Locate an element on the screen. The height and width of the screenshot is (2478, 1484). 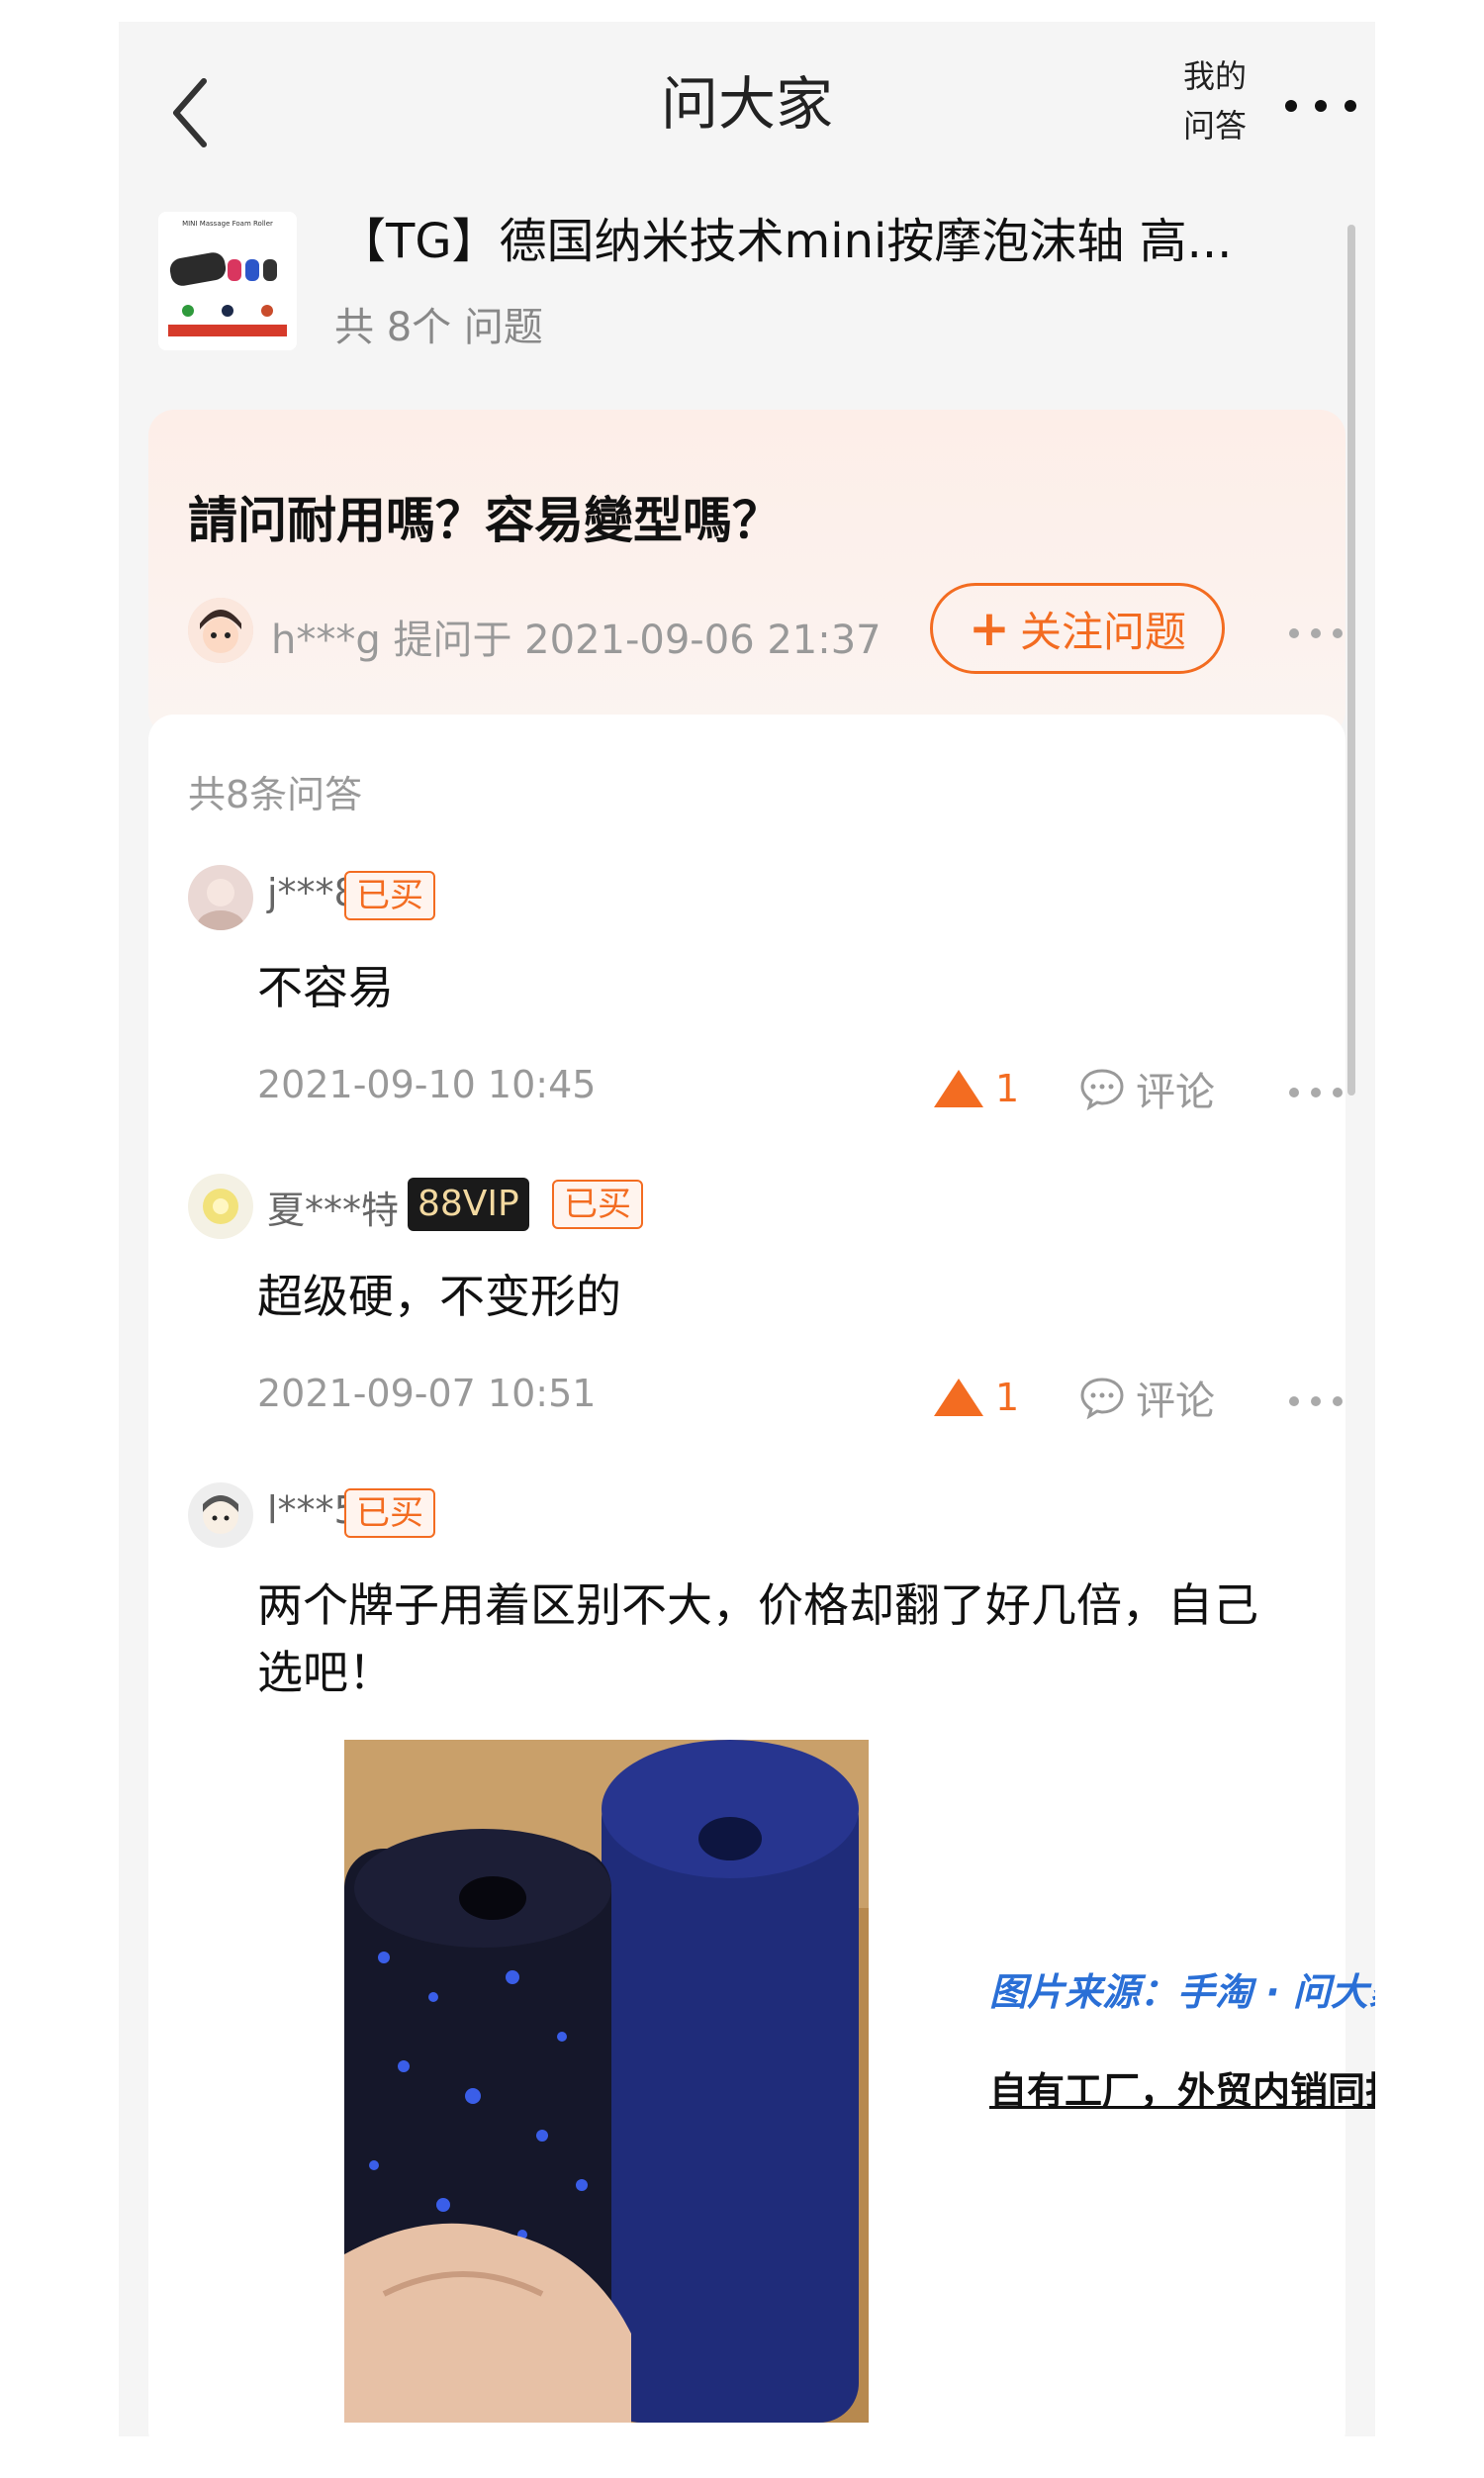
product-image: MINI Massage Foam Roller is located at coordinates (227, 281).